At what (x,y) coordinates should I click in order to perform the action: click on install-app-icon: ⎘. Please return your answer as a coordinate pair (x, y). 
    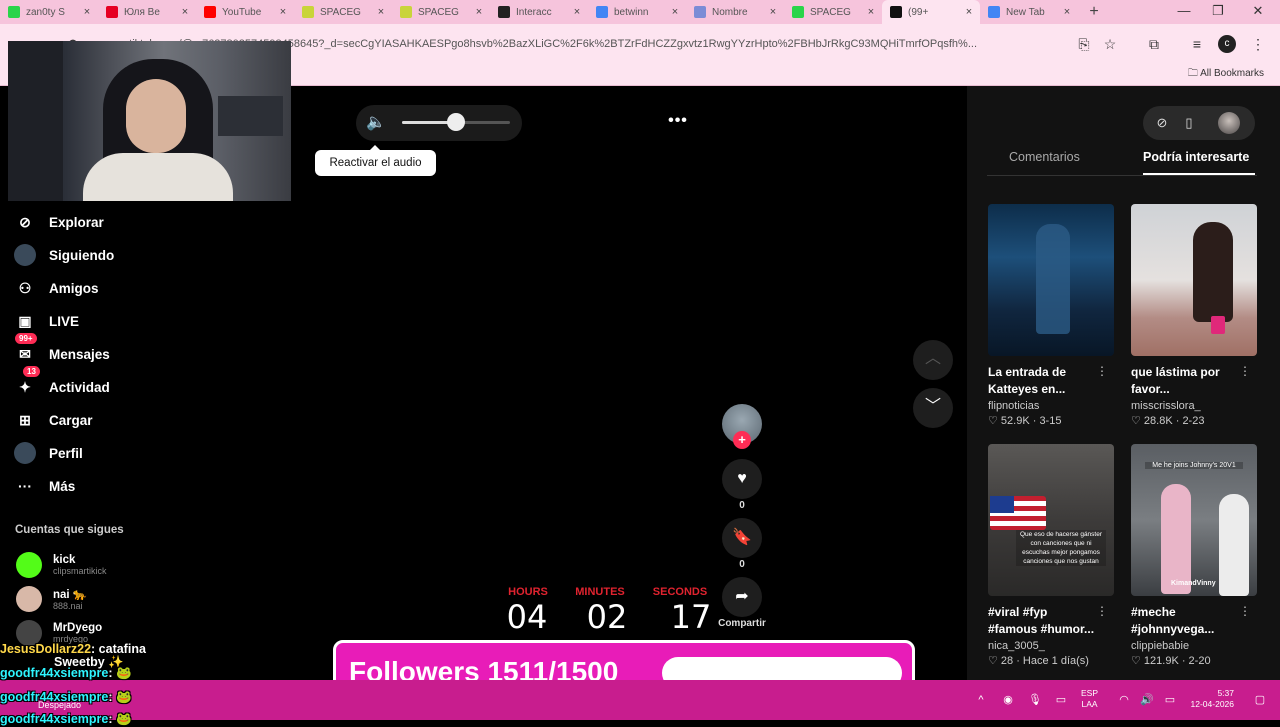
    Looking at the image, I should click on (1084, 44).